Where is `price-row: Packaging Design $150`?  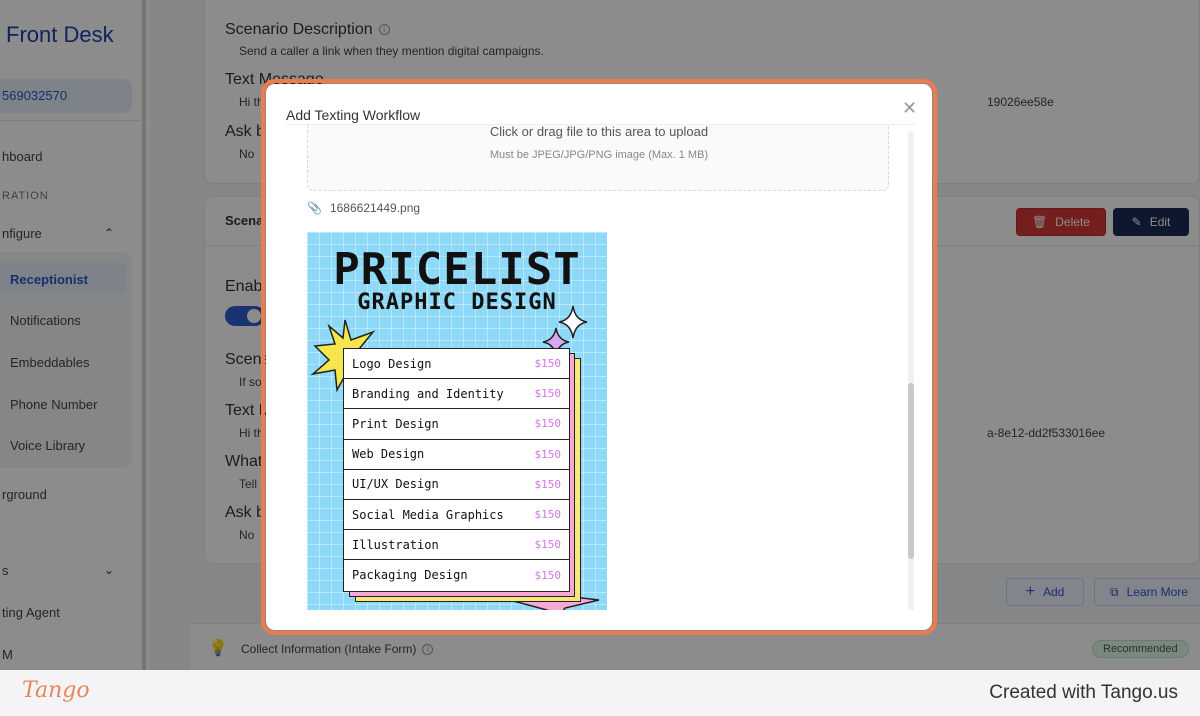 price-row: Packaging Design $150 is located at coordinates (456, 575).